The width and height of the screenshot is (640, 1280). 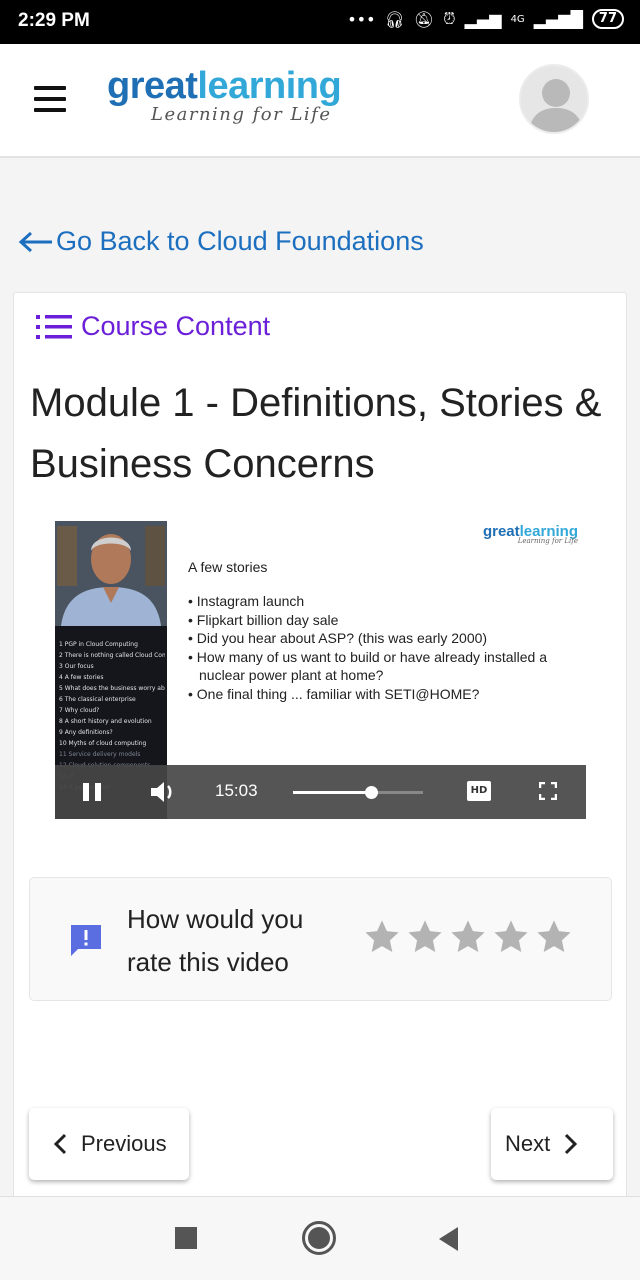 I want to click on avatar, so click(x=554, y=99).